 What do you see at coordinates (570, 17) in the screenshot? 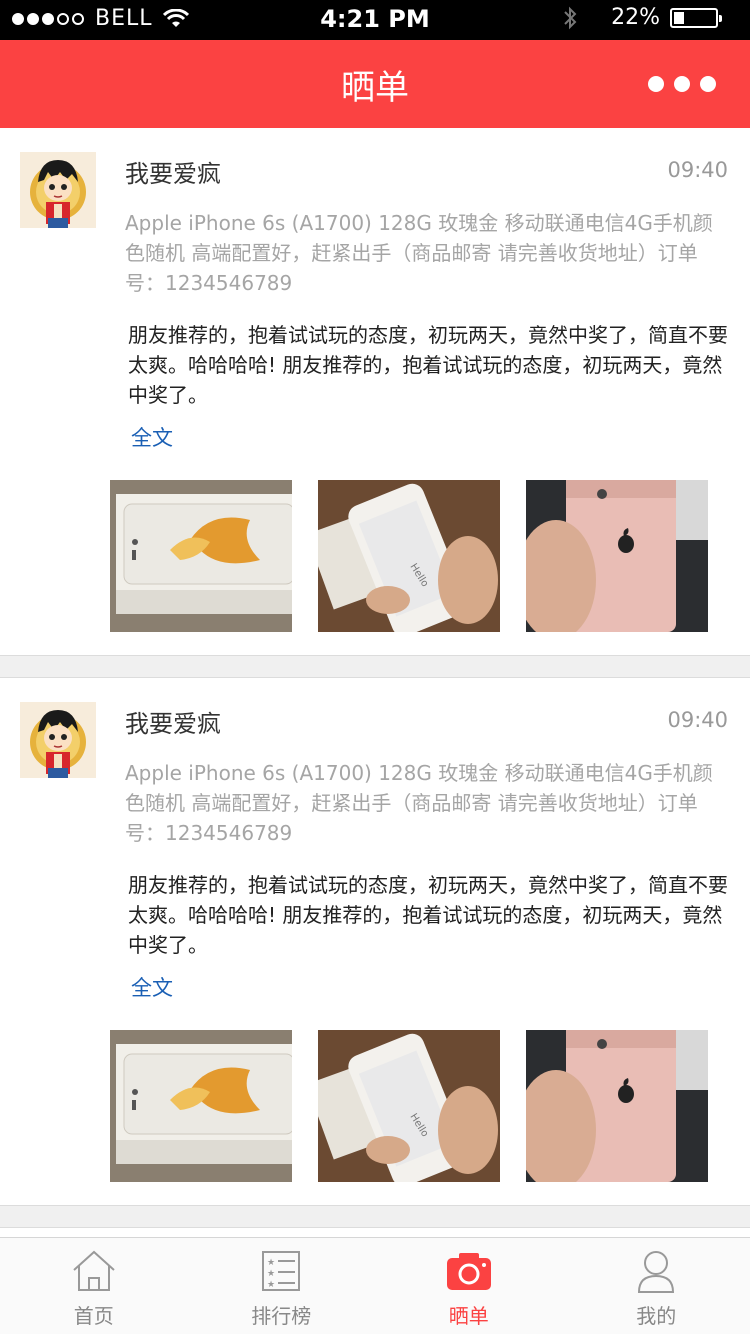
I see `bluetooth-icon` at bounding box center [570, 17].